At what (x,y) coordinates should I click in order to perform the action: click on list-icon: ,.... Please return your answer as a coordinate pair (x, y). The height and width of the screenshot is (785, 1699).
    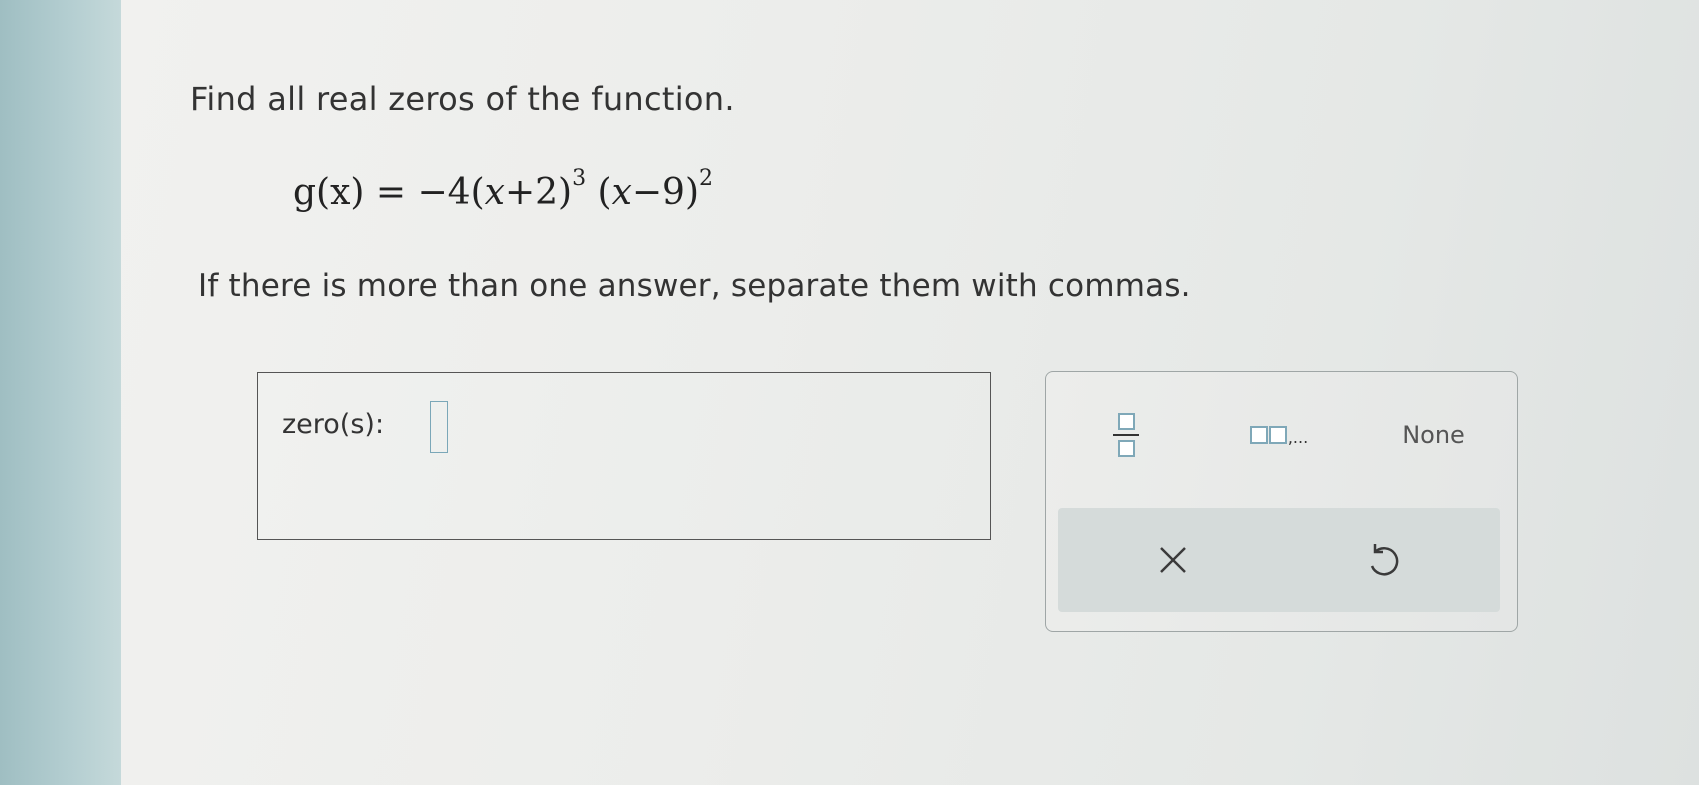
    Looking at the image, I should click on (1279, 436).